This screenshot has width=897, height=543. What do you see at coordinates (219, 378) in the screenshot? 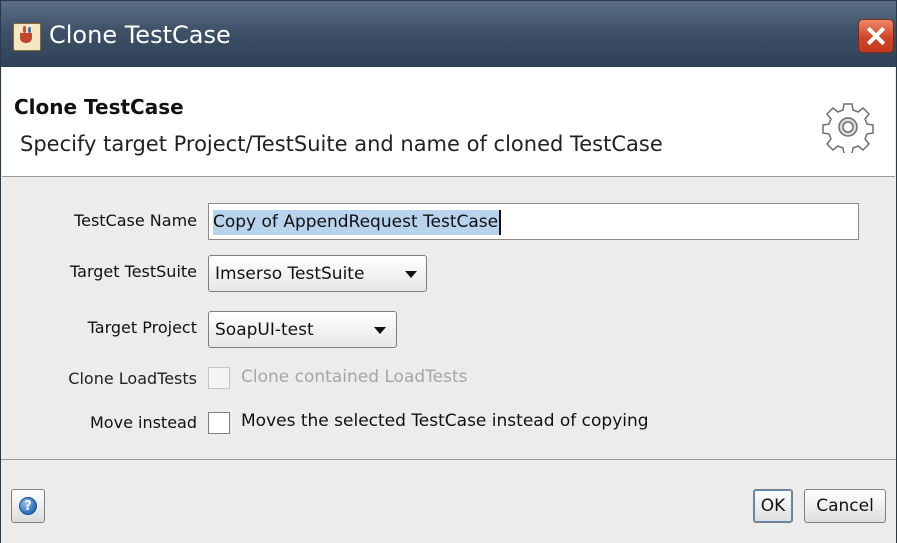
I see `clone-loadtests-checkbox` at bounding box center [219, 378].